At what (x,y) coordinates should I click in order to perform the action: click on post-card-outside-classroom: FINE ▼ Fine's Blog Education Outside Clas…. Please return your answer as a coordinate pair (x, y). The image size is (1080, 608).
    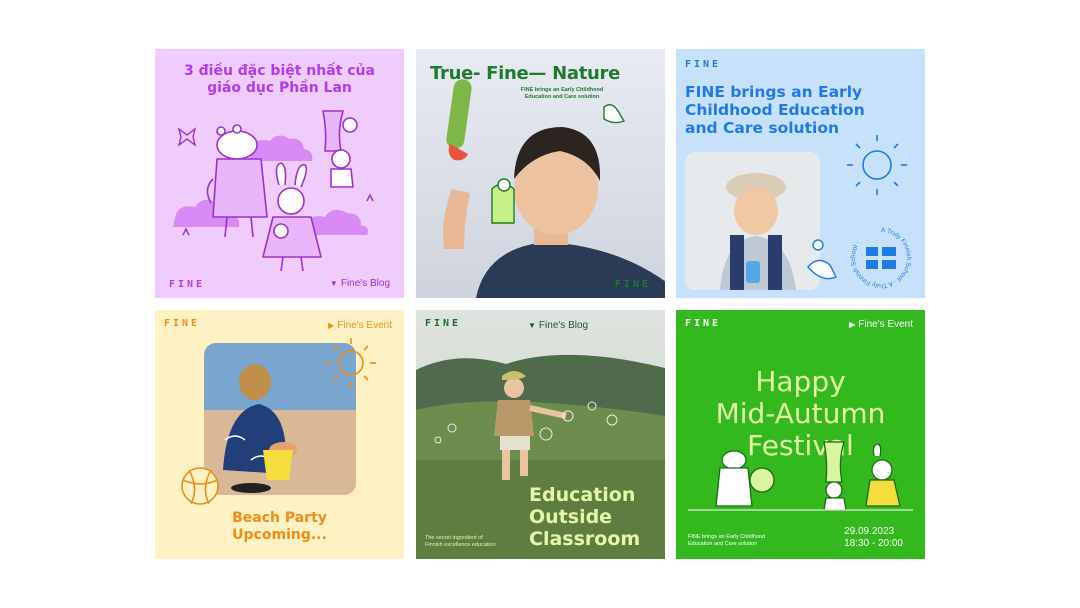
    Looking at the image, I should click on (540, 434).